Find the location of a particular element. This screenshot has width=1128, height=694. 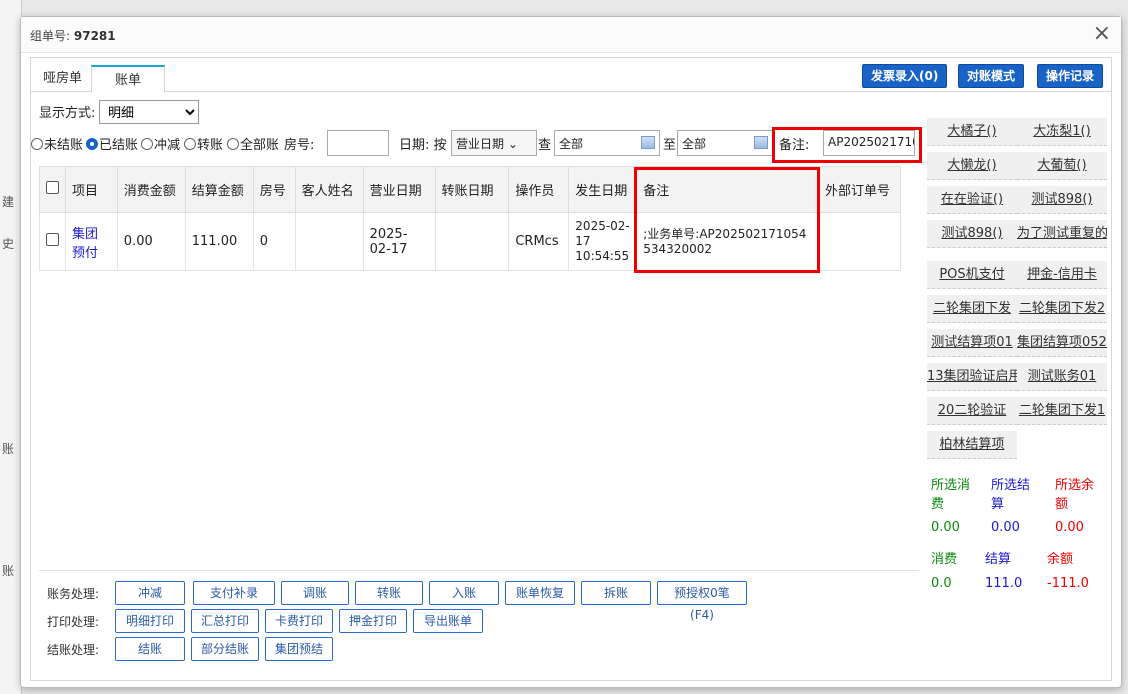

cell-room: 0 is located at coordinates (274, 241).